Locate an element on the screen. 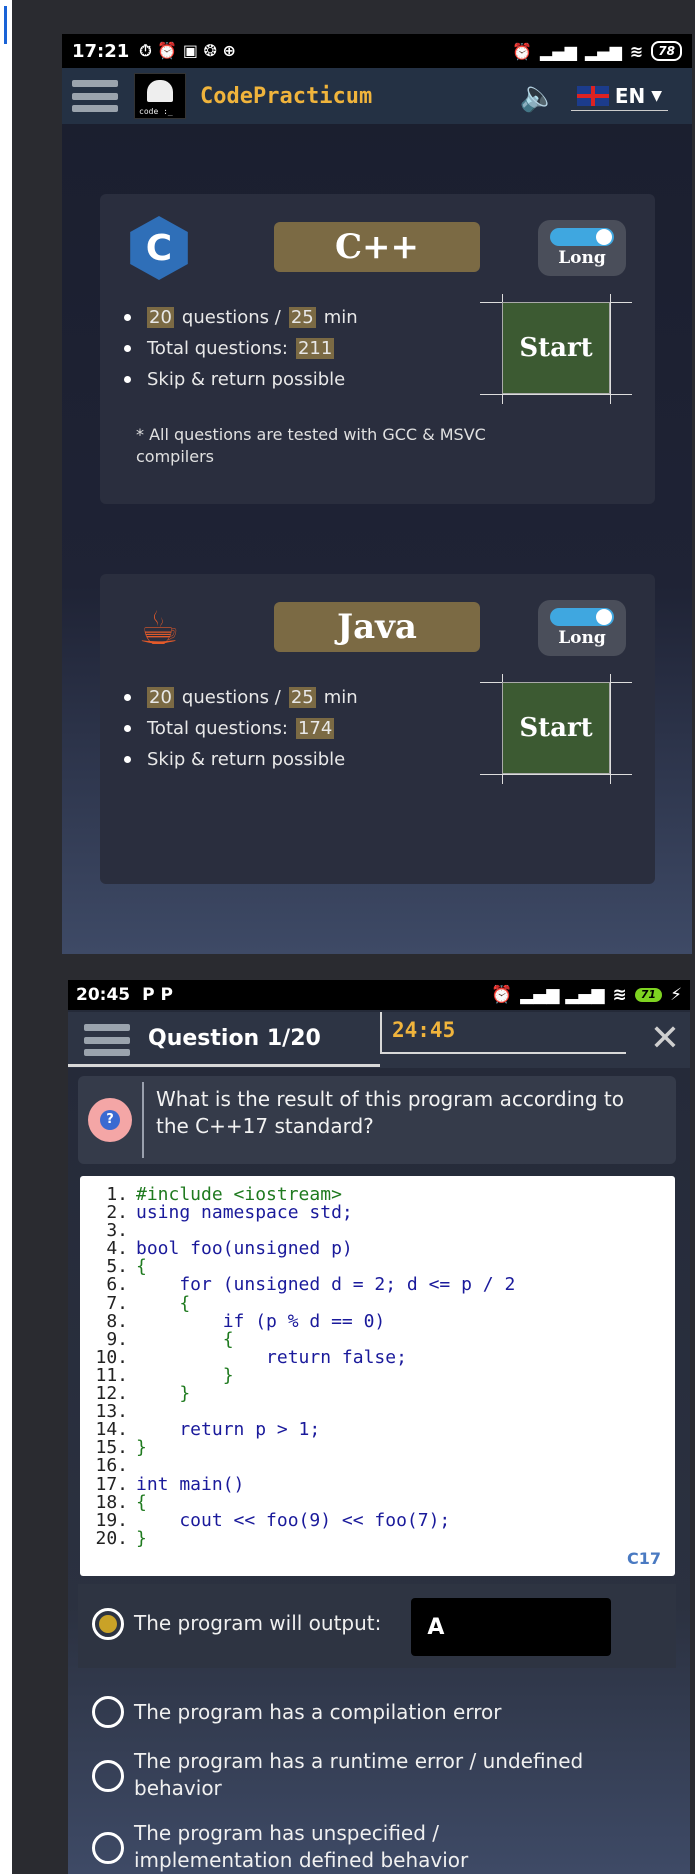  line-number: 16. is located at coordinates (111, 1466).